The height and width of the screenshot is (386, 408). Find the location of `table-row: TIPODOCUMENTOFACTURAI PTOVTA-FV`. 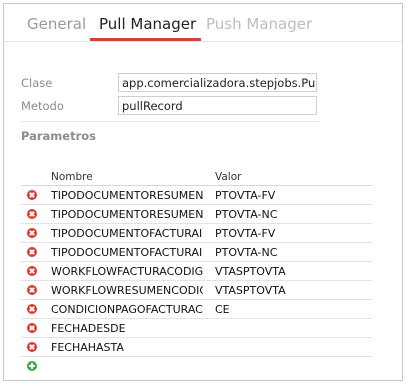

table-row: TIPODOCUMENTOFACTURAI PTOVTA-FV is located at coordinates (196, 233).